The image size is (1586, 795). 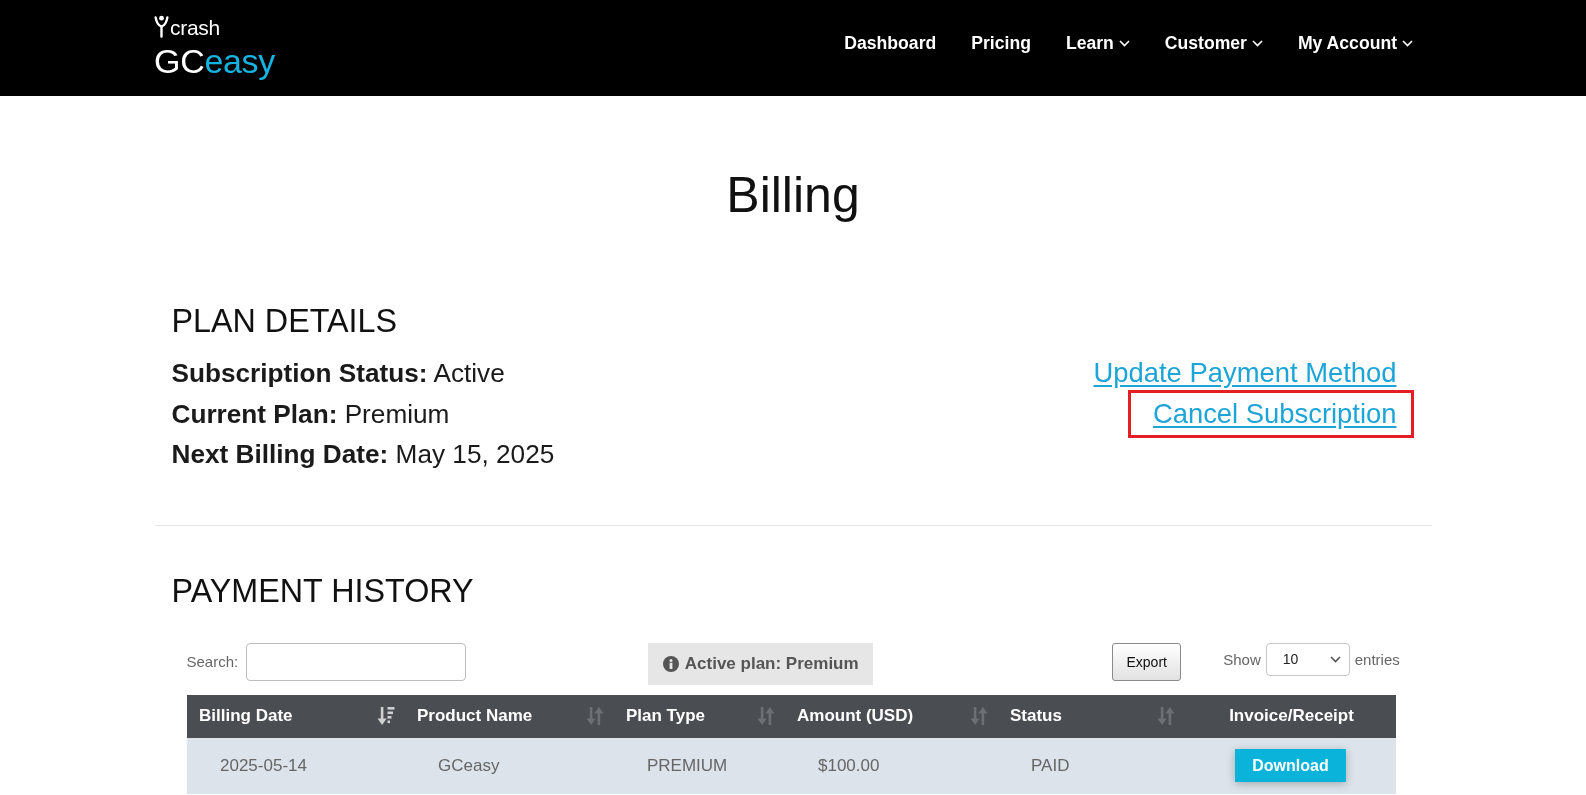 What do you see at coordinates (1242, 659) in the screenshot?
I see `show-label: Show` at bounding box center [1242, 659].